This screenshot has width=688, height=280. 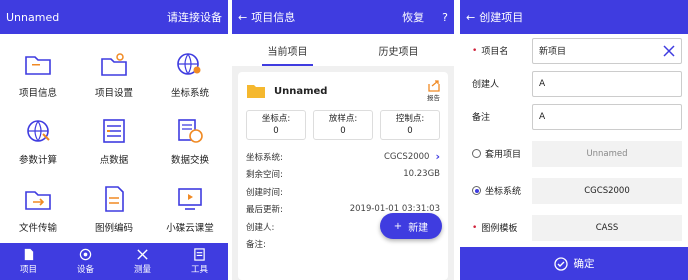 What do you see at coordinates (199, 261) in the screenshot?
I see `nav-item-tools: 工具` at bounding box center [199, 261].